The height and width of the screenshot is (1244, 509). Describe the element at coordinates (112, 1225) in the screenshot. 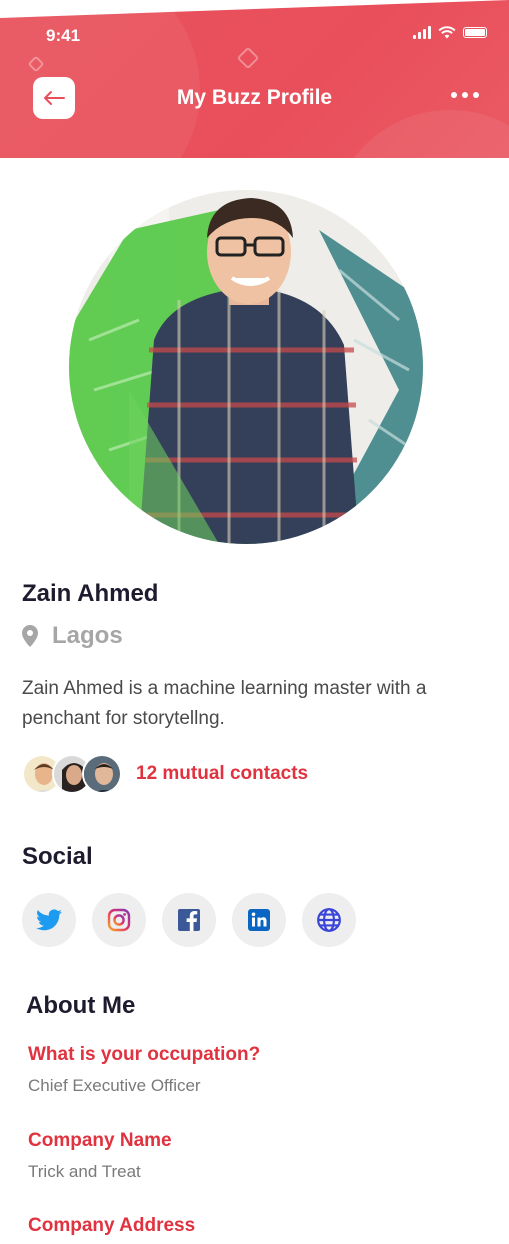

I see `about-question-company-address: Company Address` at that location.